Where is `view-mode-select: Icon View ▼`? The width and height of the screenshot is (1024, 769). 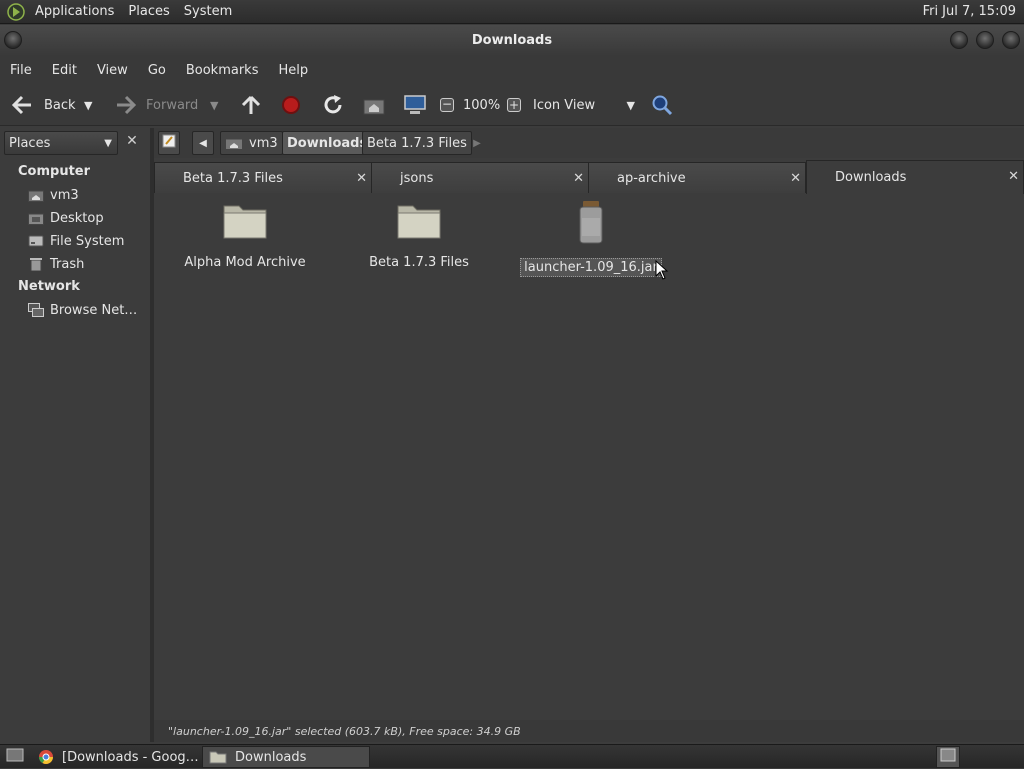 view-mode-select: Icon View ▼ is located at coordinates (585, 105).